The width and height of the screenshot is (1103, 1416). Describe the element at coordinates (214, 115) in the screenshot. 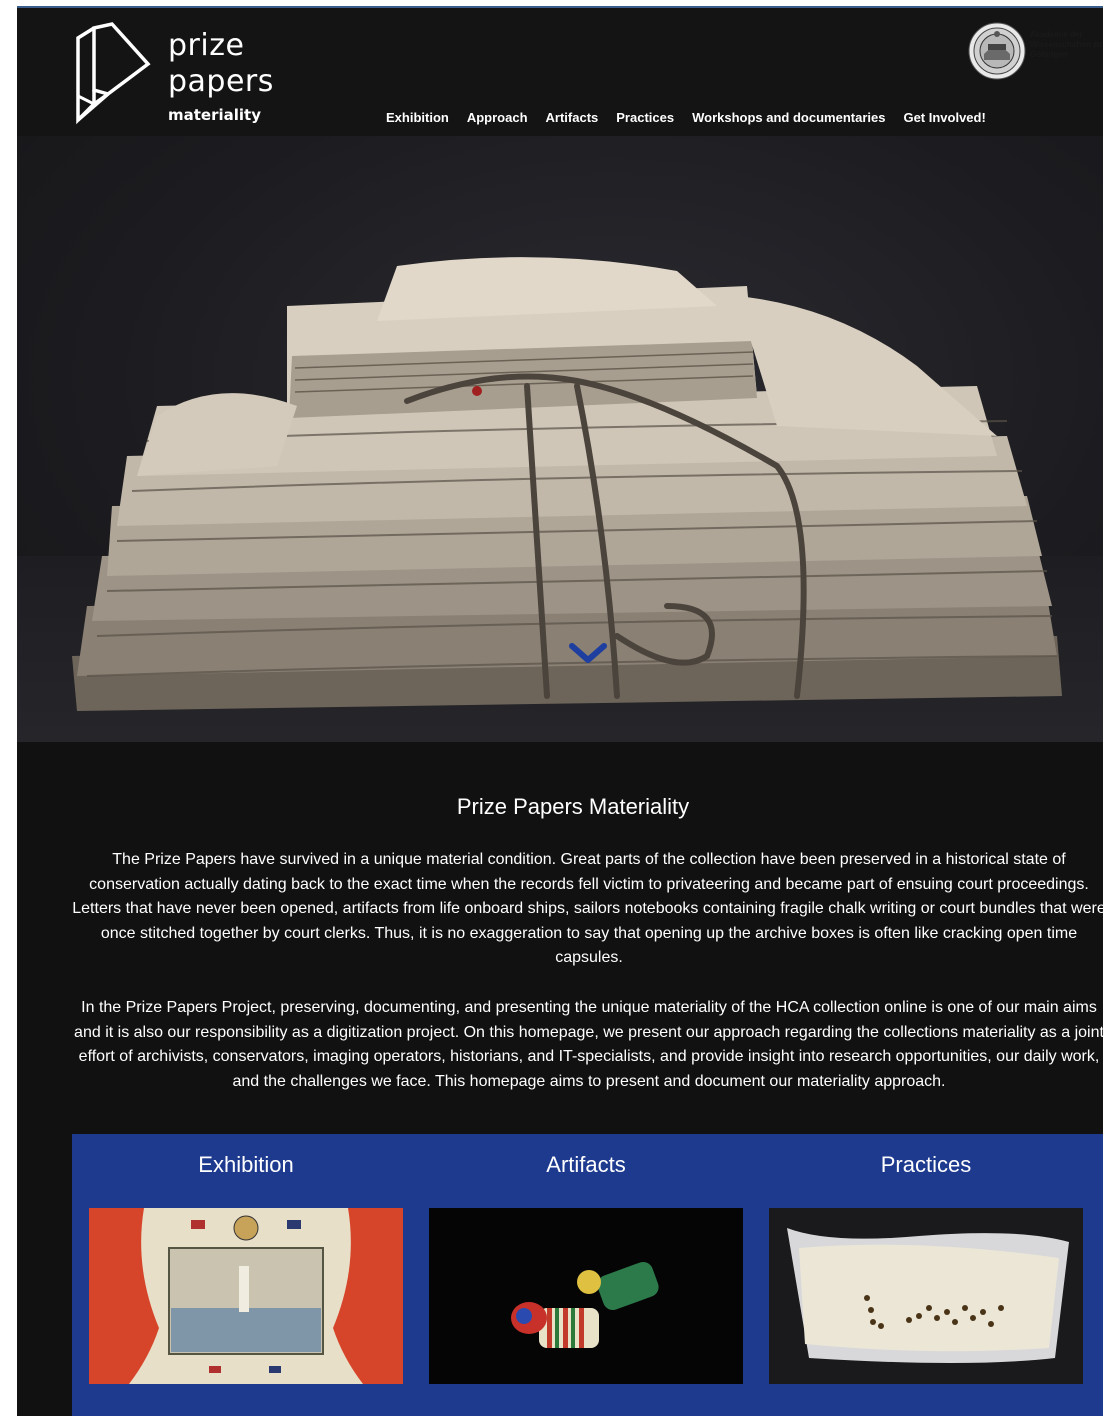

I see `logo-subtitle: materiality` at that location.